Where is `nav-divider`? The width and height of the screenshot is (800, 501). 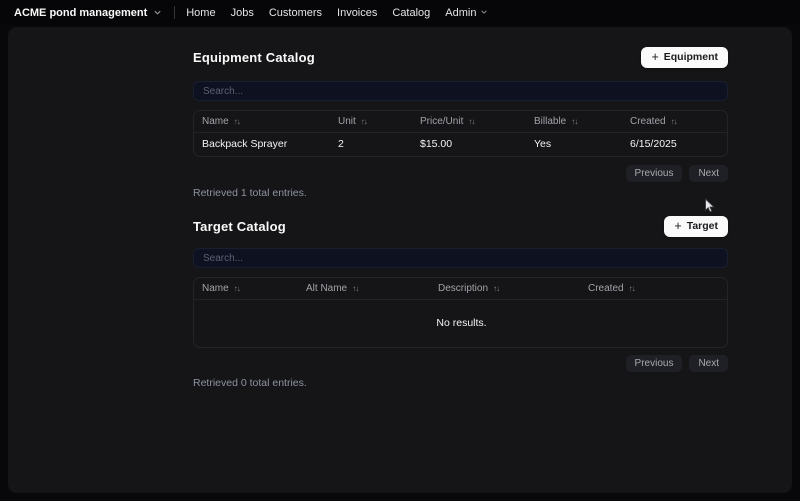
nav-divider is located at coordinates (175, 12).